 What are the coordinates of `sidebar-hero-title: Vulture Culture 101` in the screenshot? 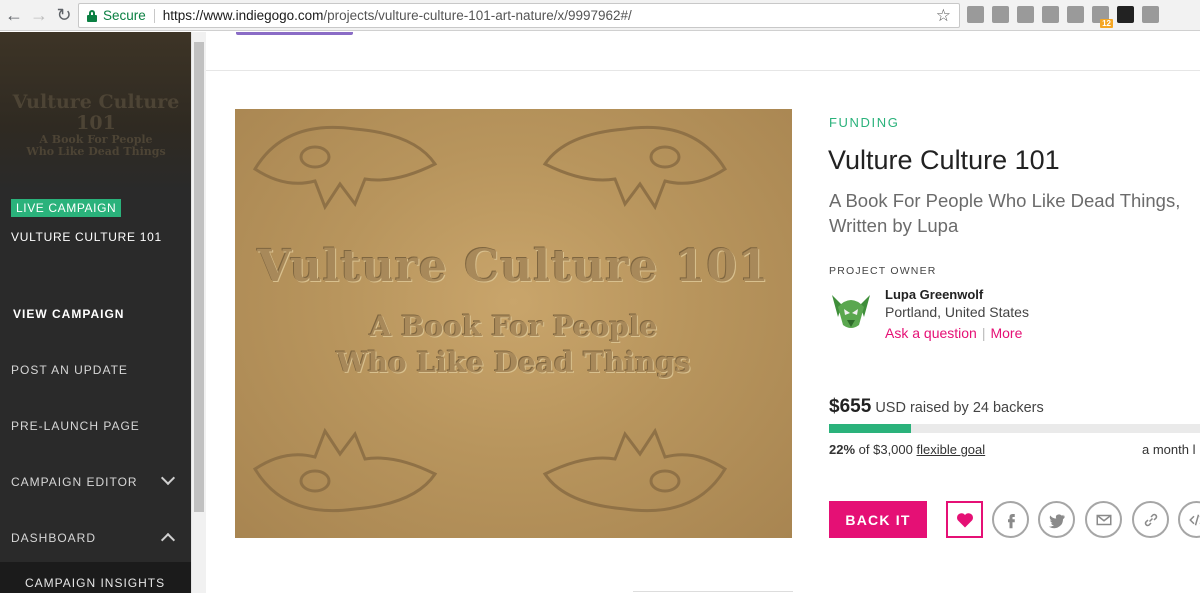 It's located at (96, 112).